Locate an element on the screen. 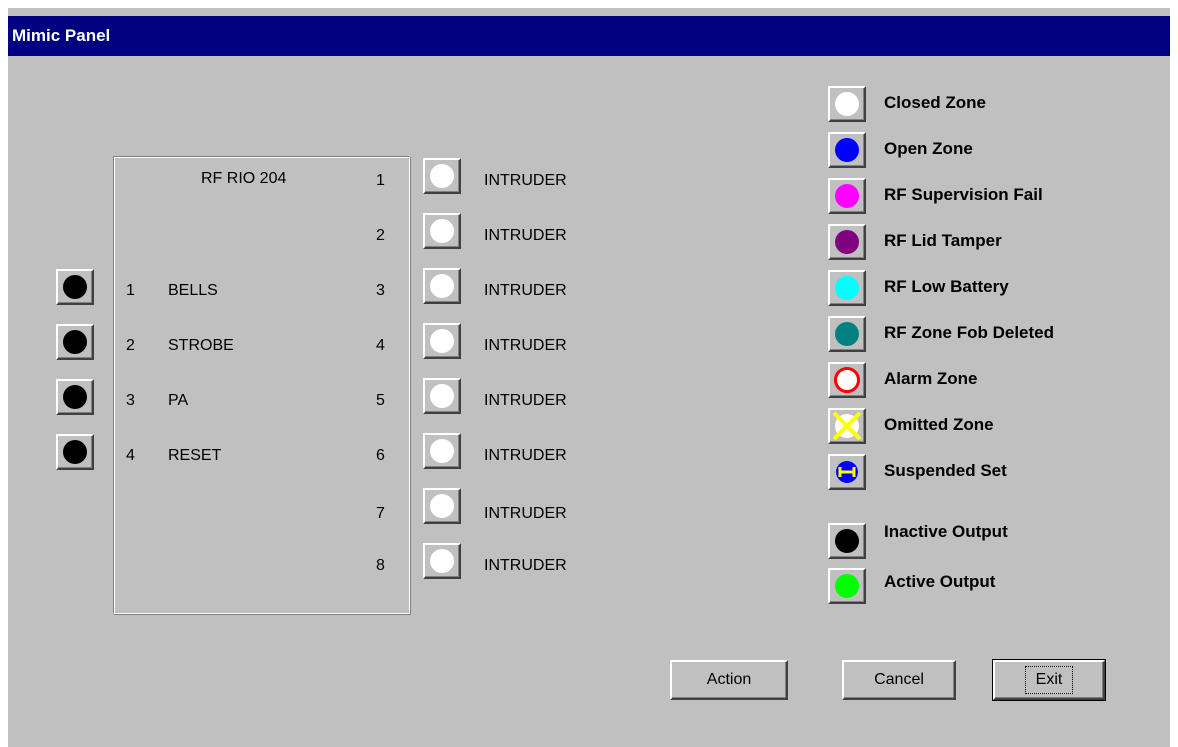 The image size is (1178, 747). red-ring-icon is located at coordinates (847, 380).